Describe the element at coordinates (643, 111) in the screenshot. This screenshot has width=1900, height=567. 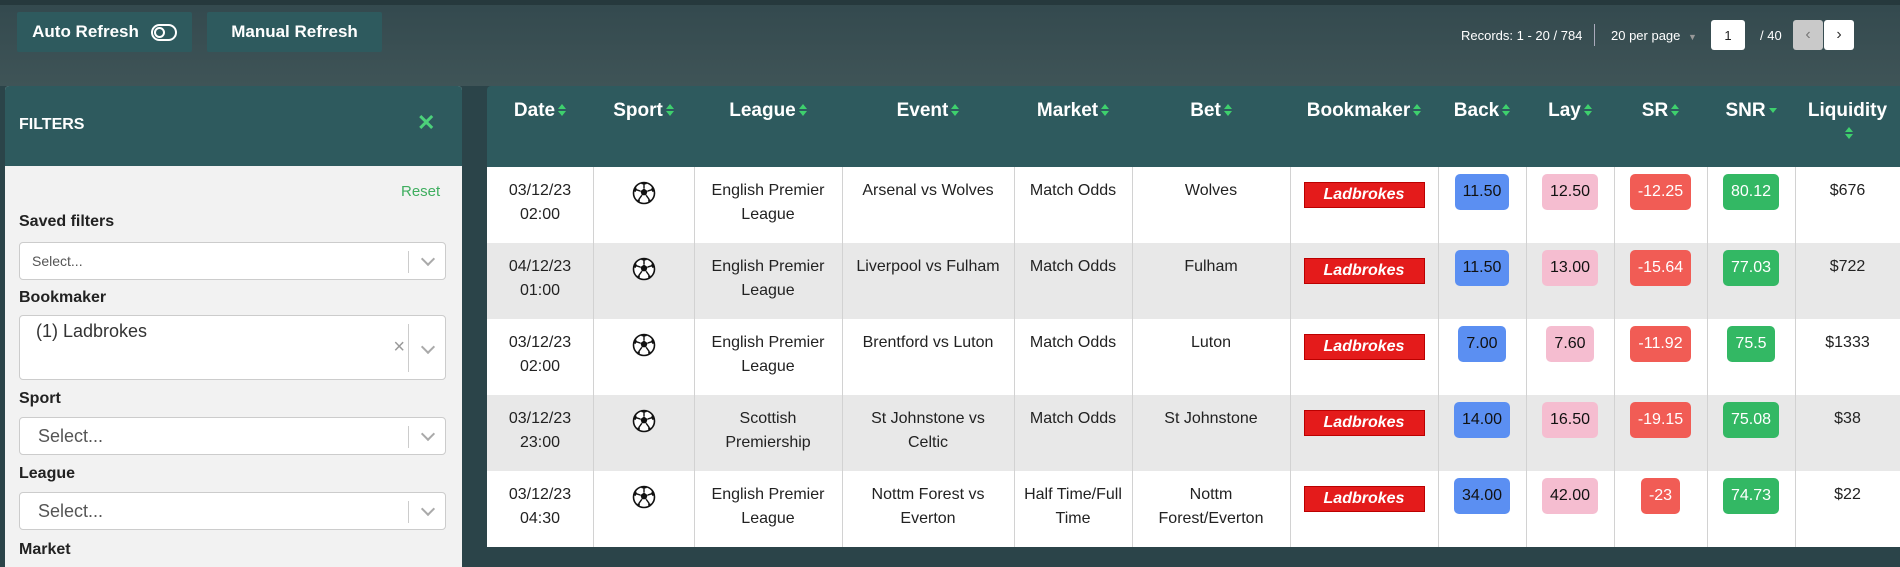
I see `column-header-sport: Sport` at that location.